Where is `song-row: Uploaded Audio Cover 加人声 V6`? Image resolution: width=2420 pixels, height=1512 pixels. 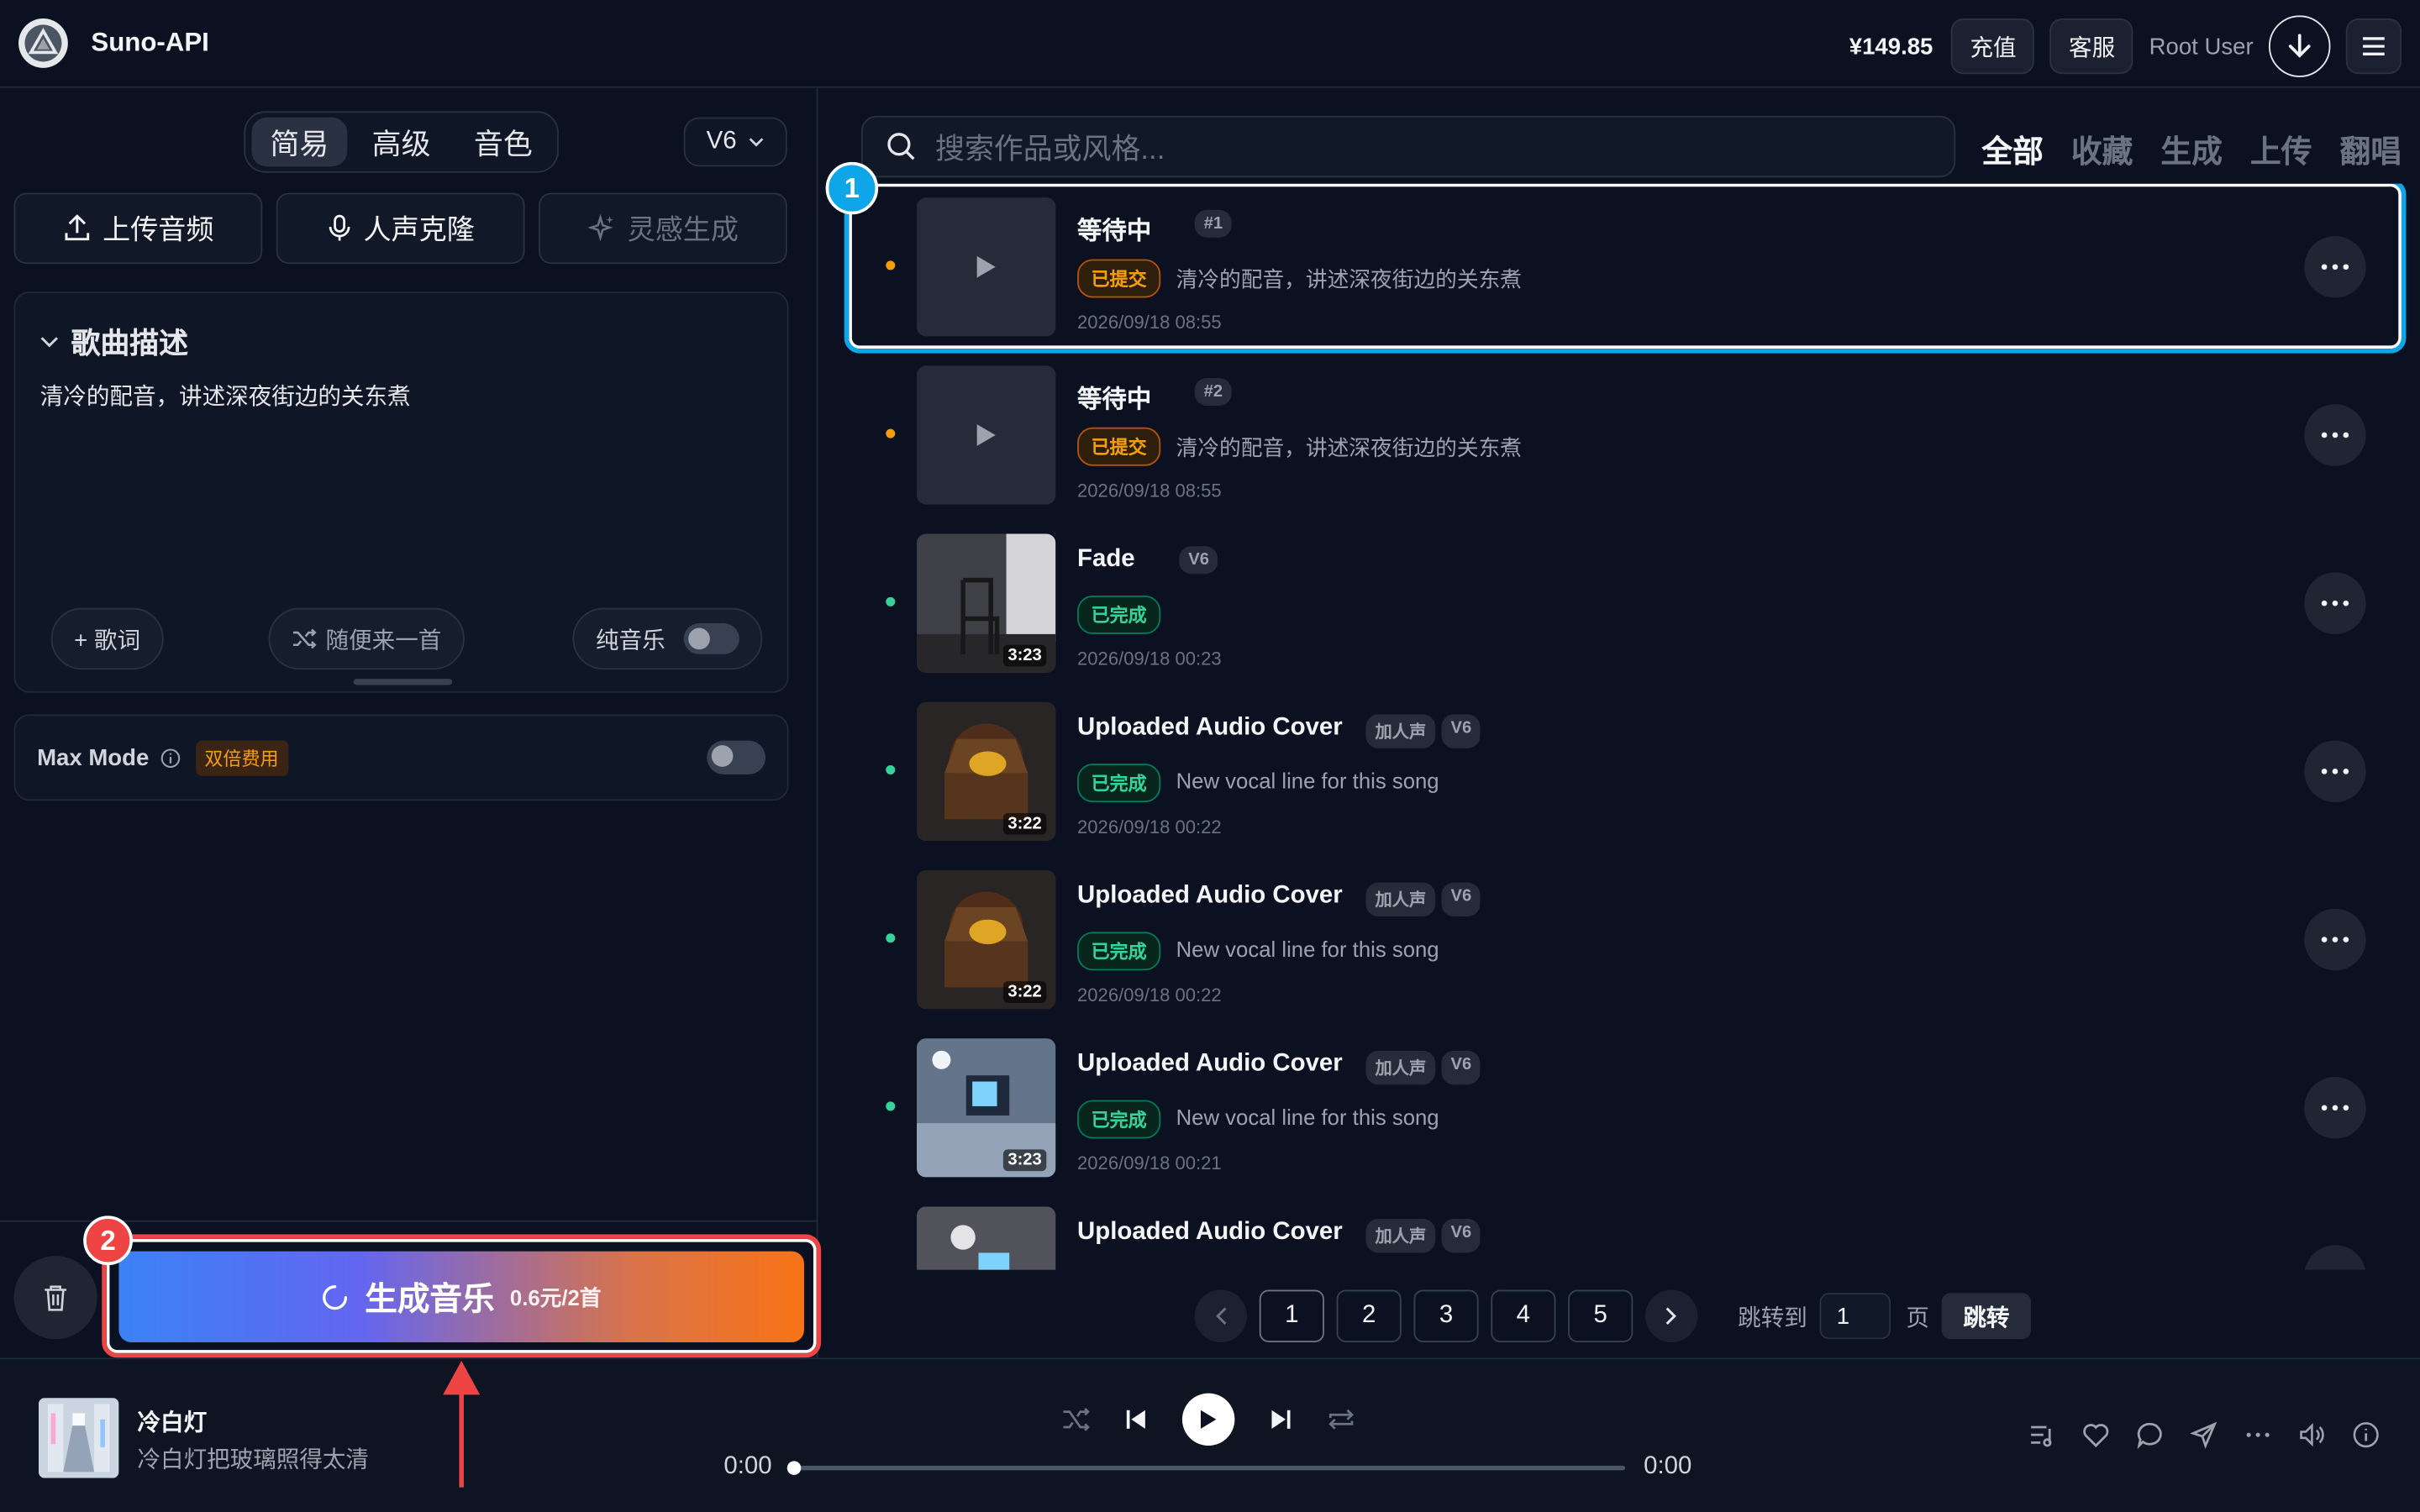 song-row: Uploaded Audio Cover 加人声 V6 is located at coordinates (1630, 1231).